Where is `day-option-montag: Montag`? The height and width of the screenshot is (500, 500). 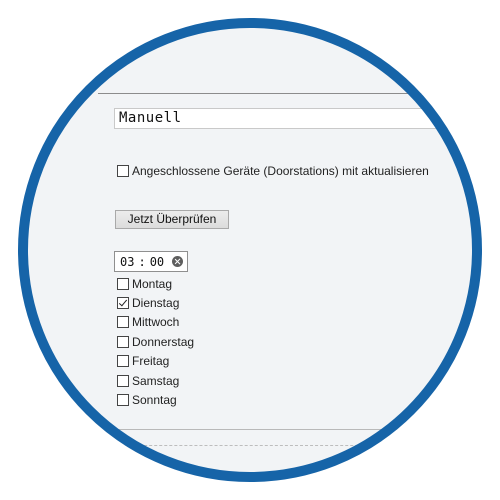
day-option-montag: Montag is located at coordinates (144, 284).